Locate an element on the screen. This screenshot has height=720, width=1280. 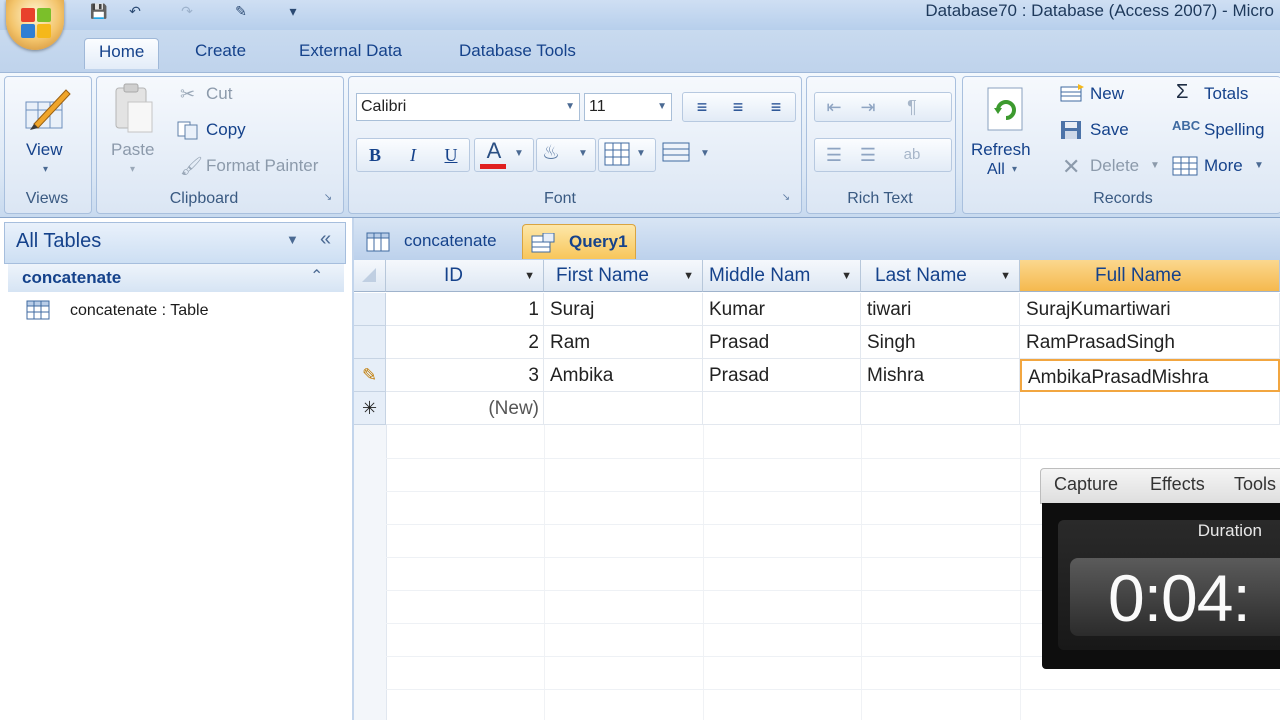
cell-full-name: SurajKumartiwari is located at coordinates (1150, 309).